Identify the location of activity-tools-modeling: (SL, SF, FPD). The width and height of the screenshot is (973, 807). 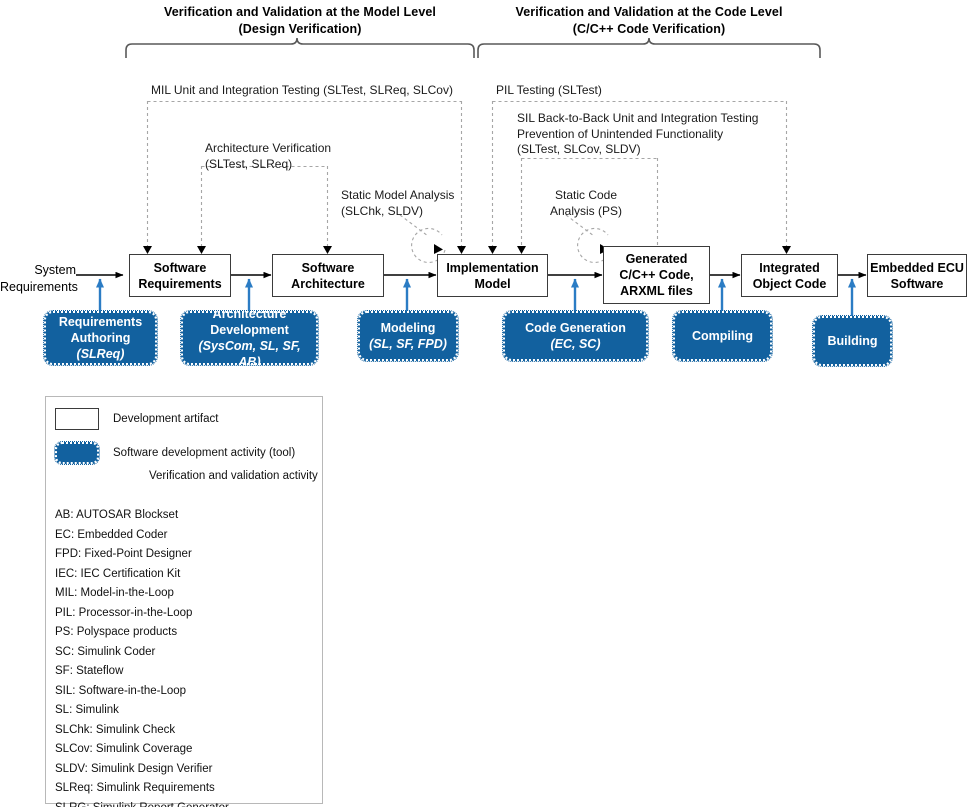
(408, 344).